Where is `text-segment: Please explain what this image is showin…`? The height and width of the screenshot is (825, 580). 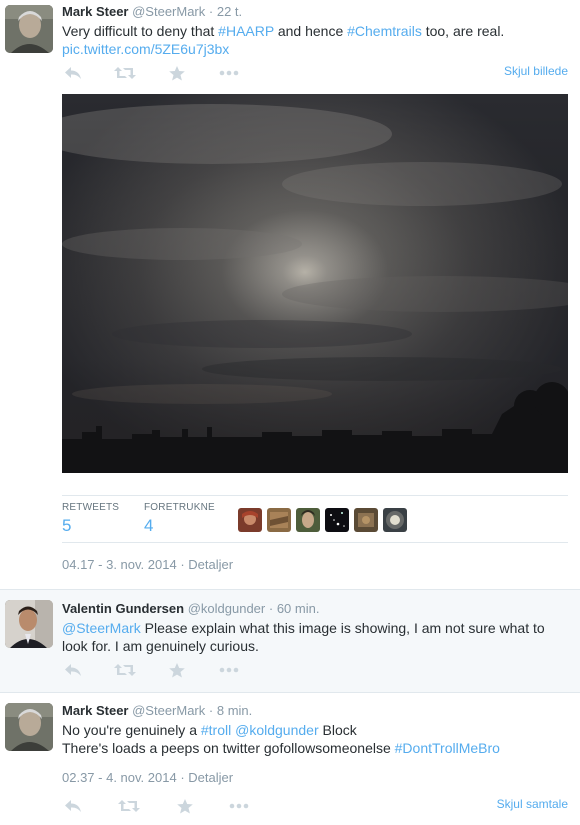 text-segment: Please explain what this image is showin… is located at coordinates (342, 628).